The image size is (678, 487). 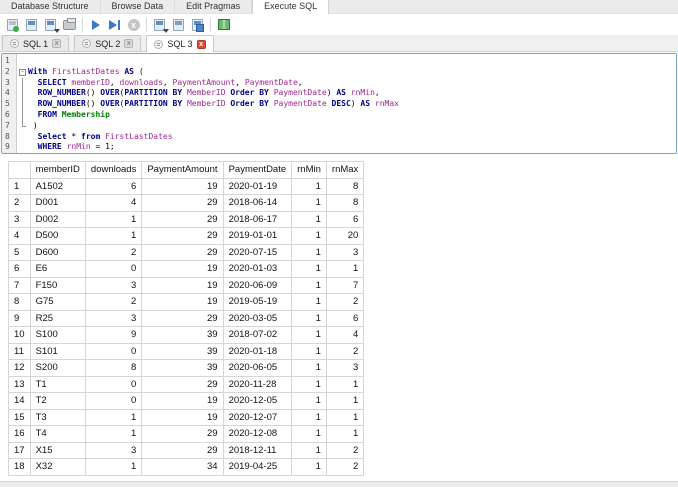 I want to click on cell-rnmax: 20, so click(x=345, y=236).